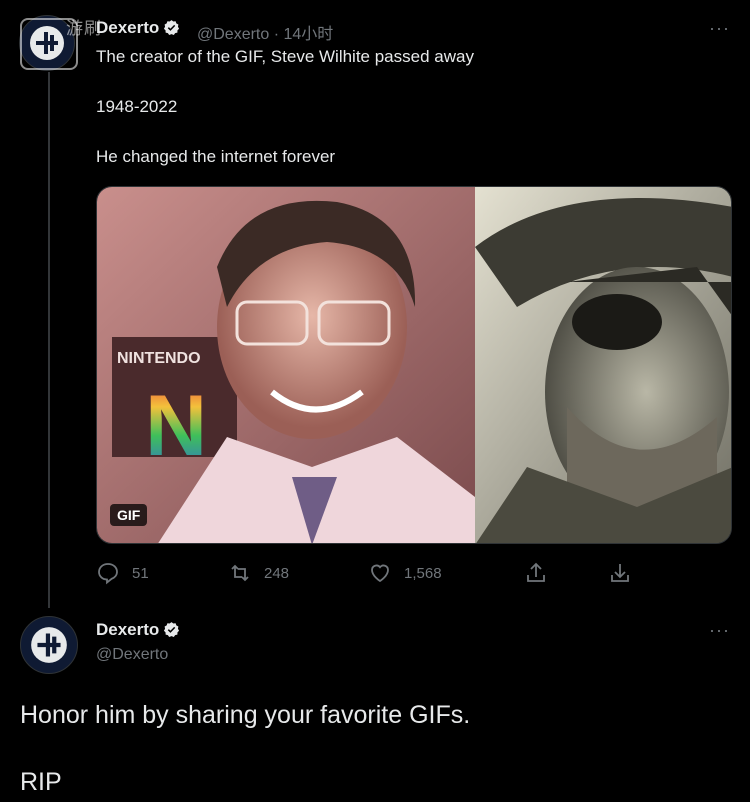  Describe the element at coordinates (176, 426) in the screenshot. I see `nintendo-n-logo: N` at that location.